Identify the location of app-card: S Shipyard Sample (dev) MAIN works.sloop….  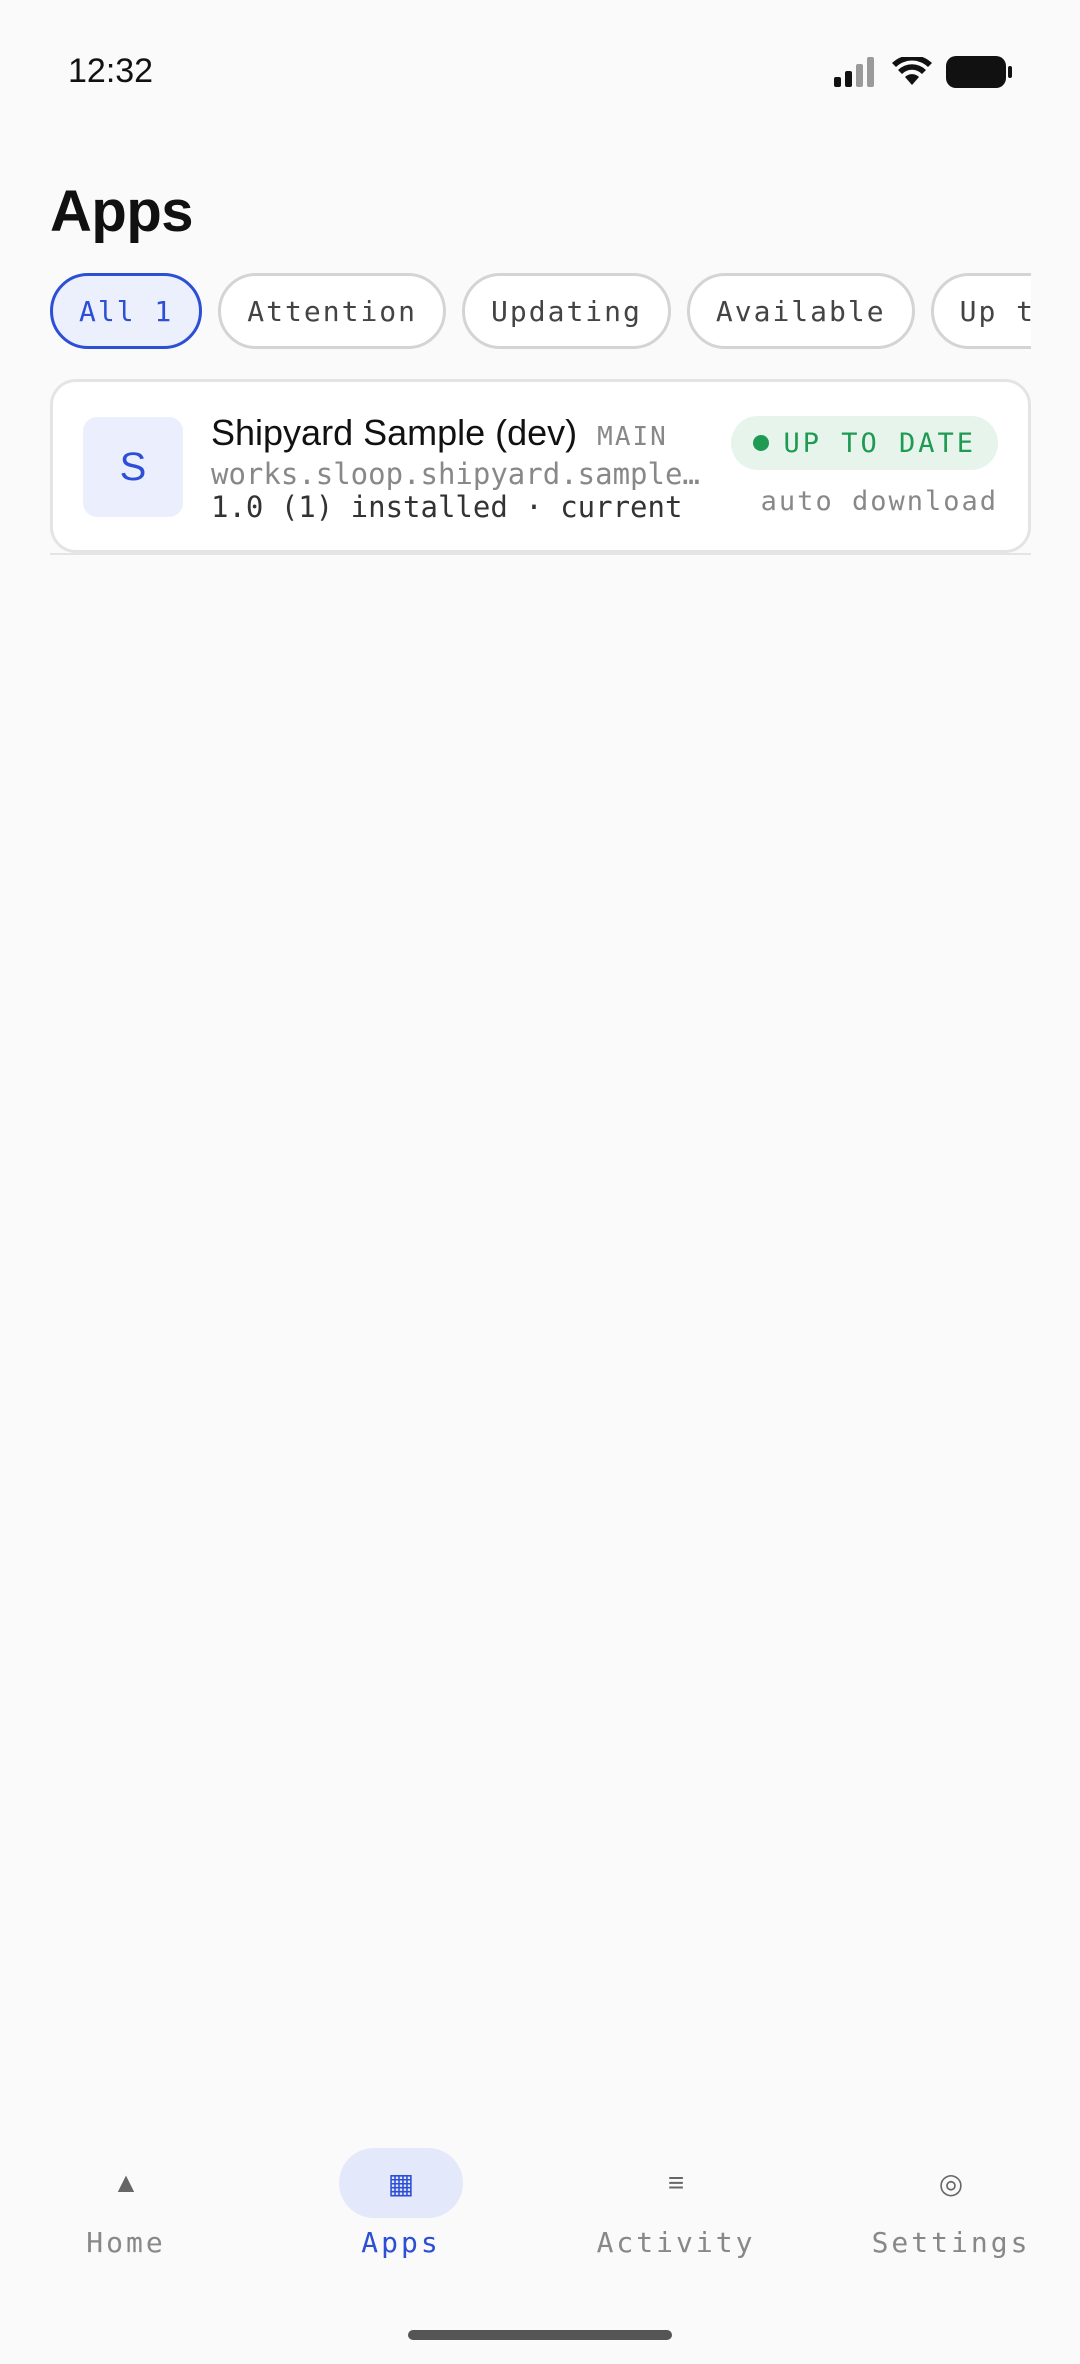
(540, 466).